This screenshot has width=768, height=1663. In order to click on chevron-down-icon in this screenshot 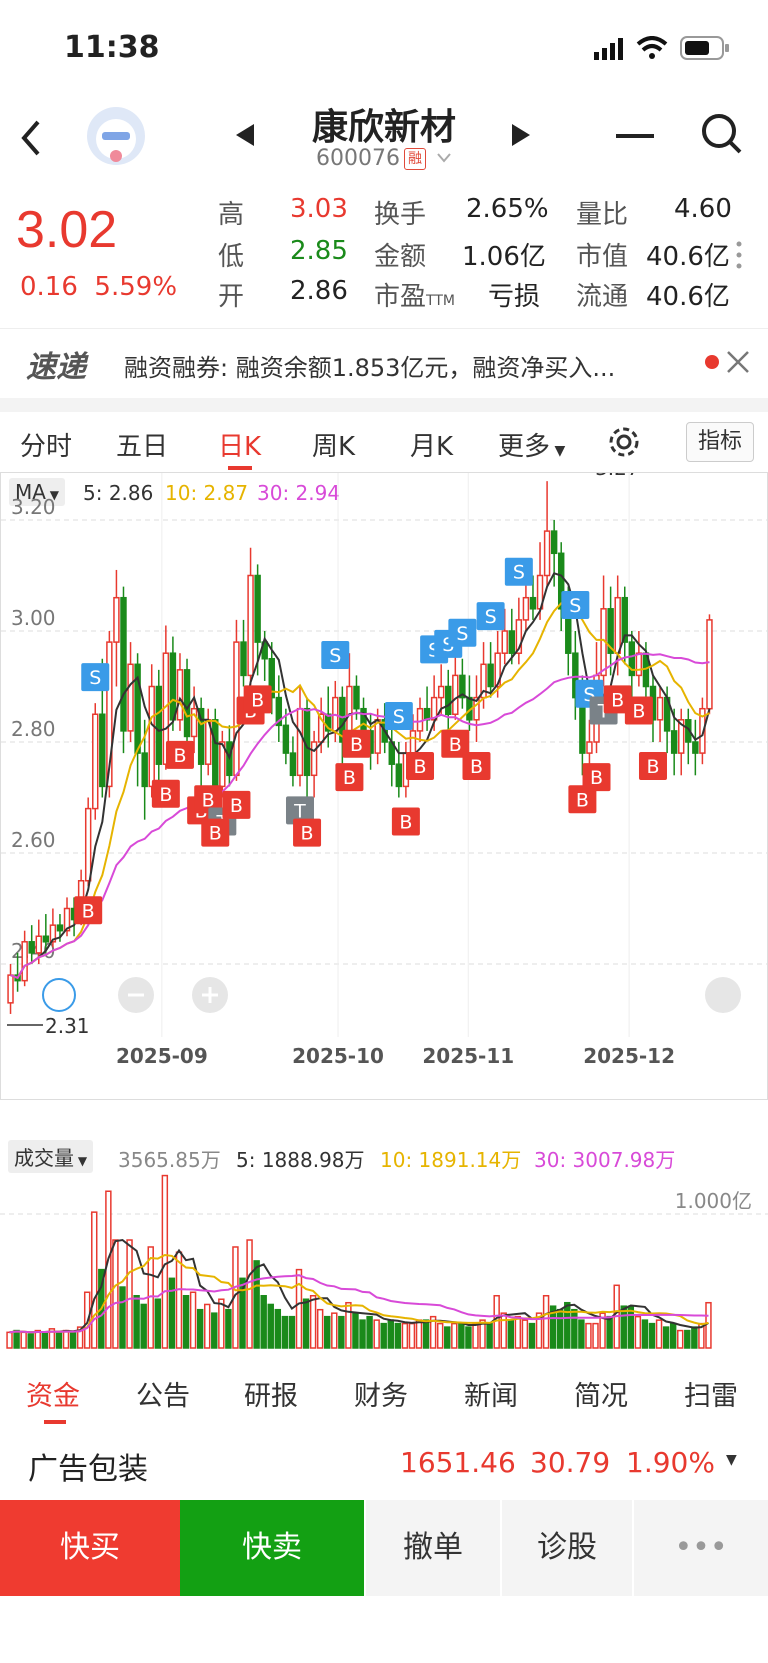, I will do `click(444, 158)`.